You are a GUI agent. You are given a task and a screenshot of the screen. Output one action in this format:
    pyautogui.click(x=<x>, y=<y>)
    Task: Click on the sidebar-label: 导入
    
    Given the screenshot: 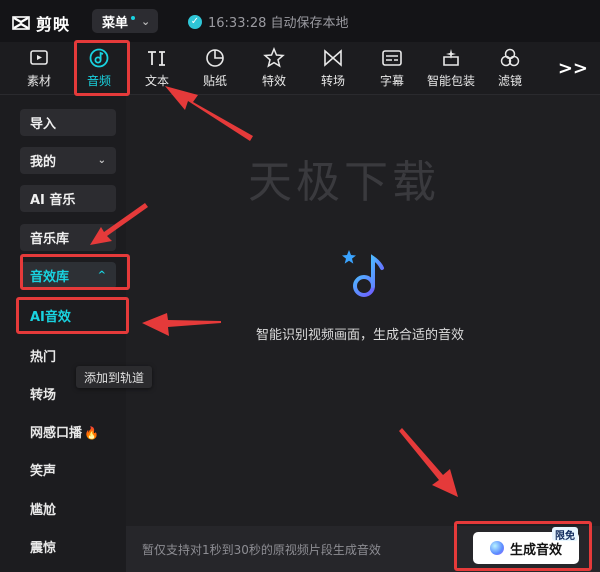 What is the action you would take?
    pyautogui.click(x=43, y=124)
    